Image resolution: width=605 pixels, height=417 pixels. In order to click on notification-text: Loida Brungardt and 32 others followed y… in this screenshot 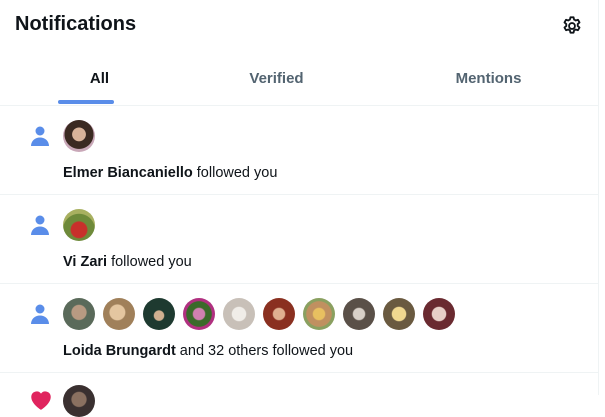, I will do `click(208, 351)`.